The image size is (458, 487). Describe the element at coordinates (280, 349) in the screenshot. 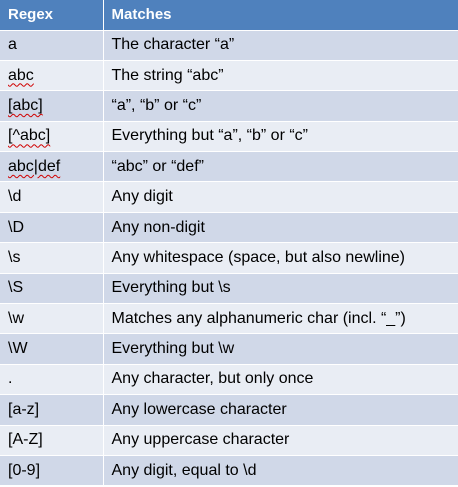

I see `matches-cell: Everything but \w` at that location.